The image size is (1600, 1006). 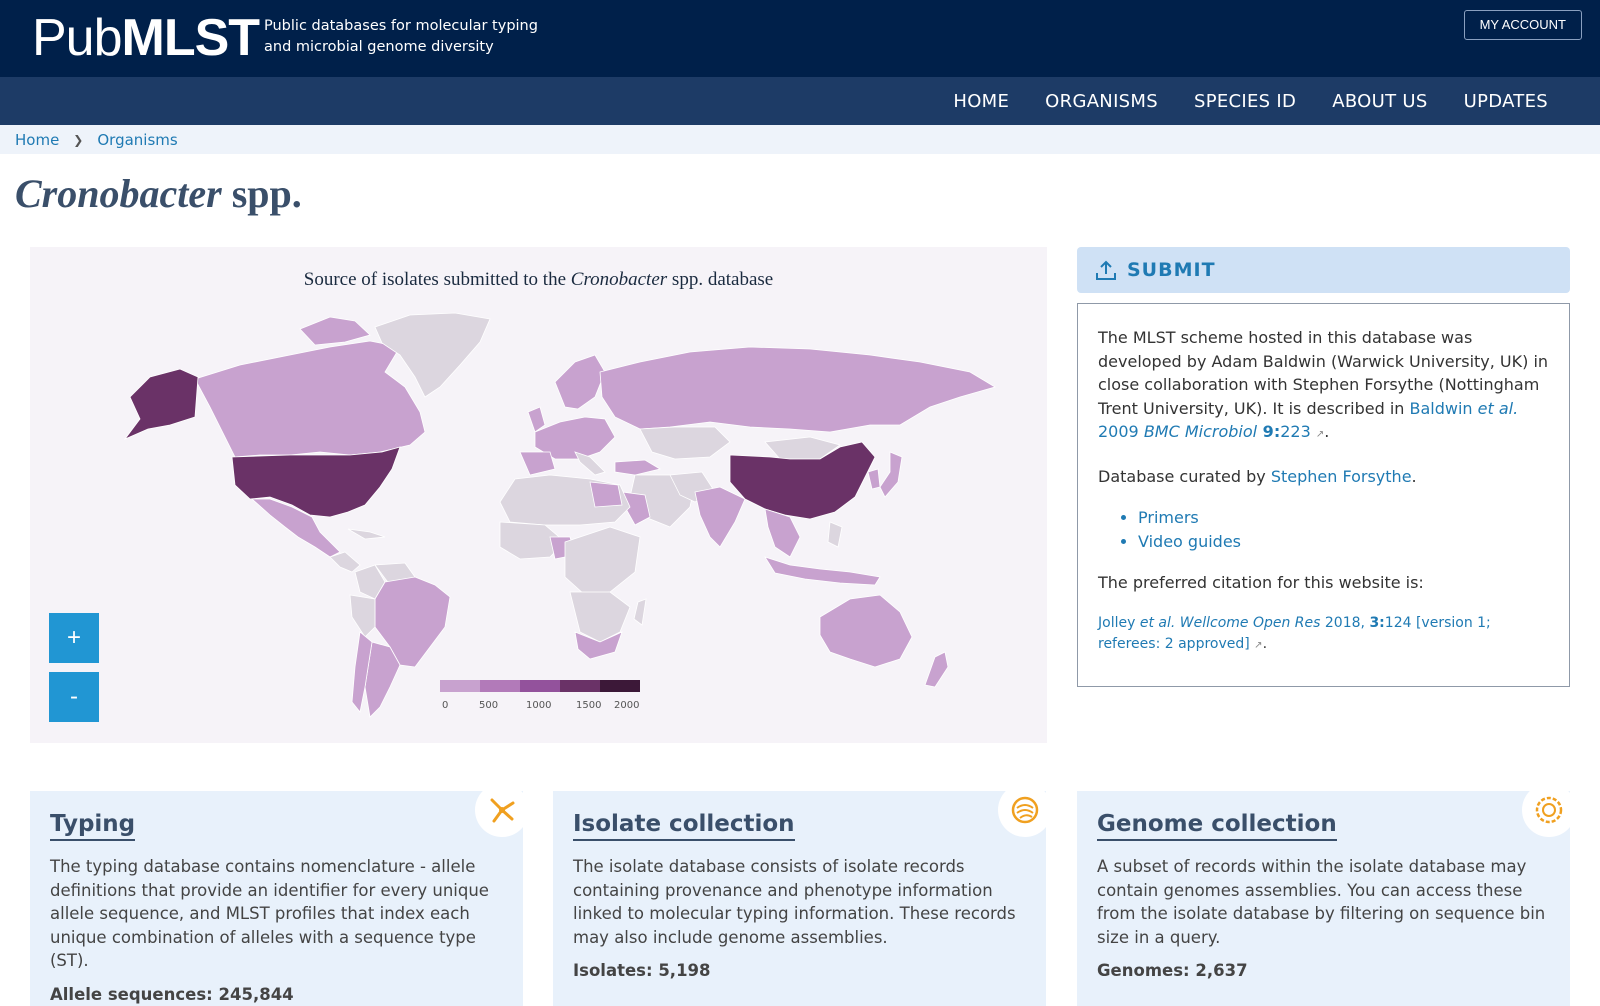 I want to click on isolate-count: Isolates: 5,198, so click(x=642, y=970).